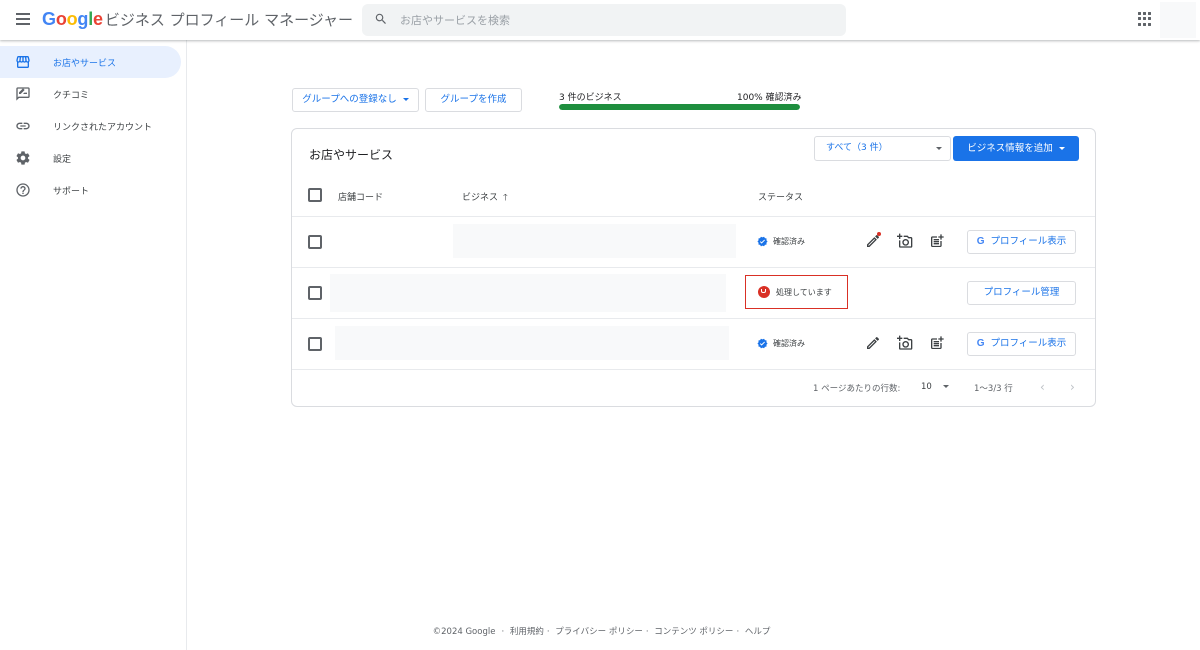 This screenshot has width=1200, height=650. What do you see at coordinates (480, 198) in the screenshot?
I see `column-header-business-label: ビジネス` at bounding box center [480, 198].